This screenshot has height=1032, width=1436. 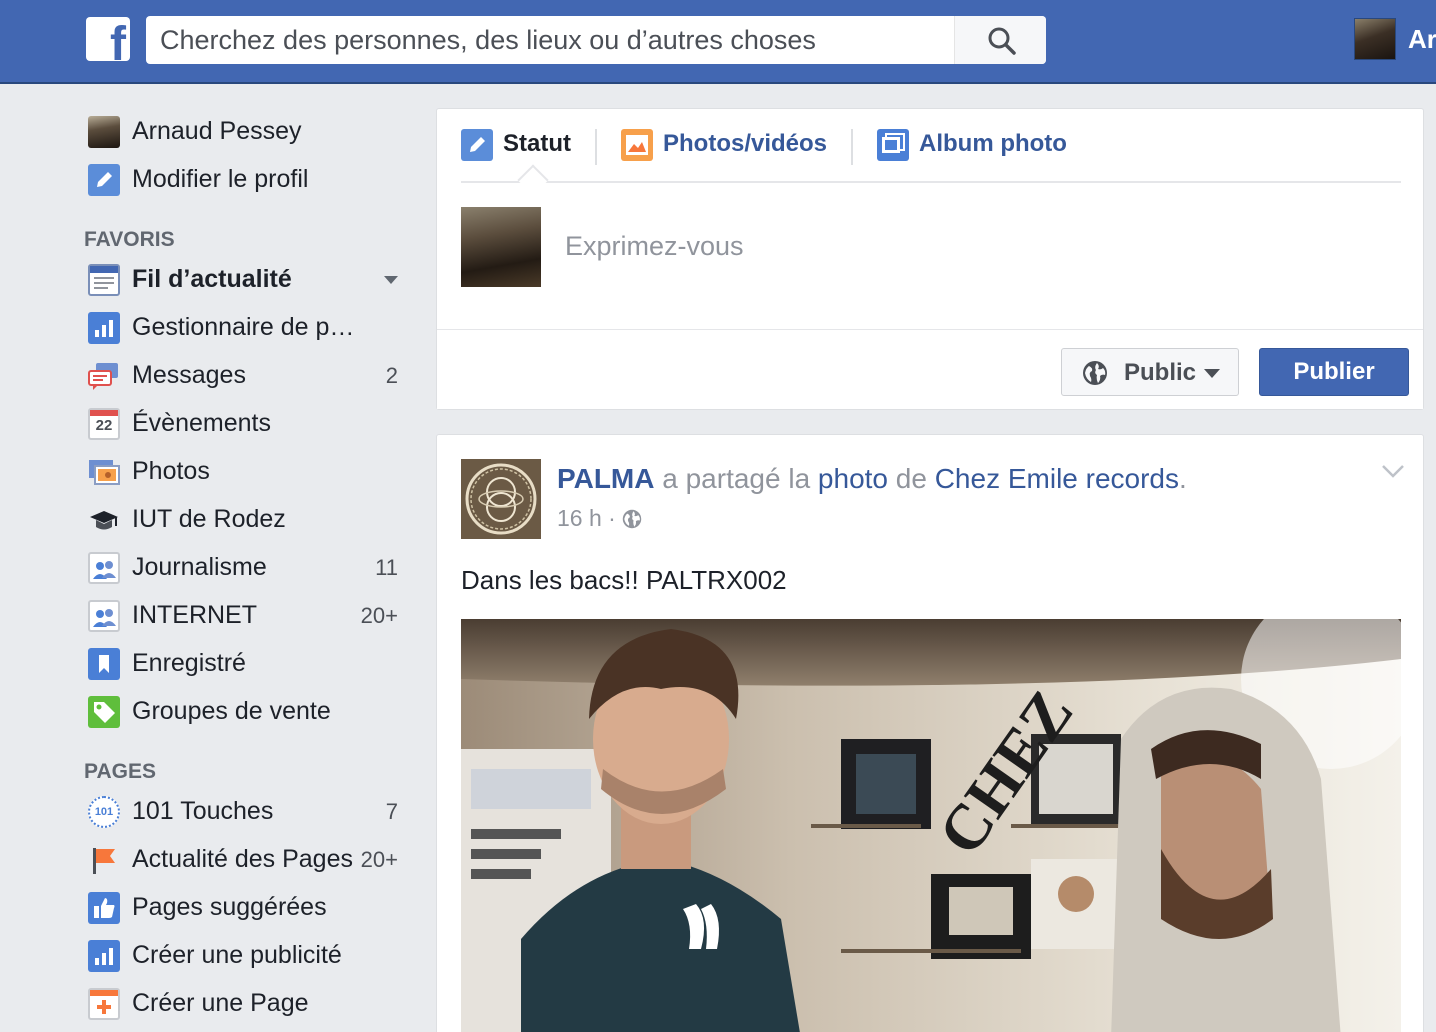 I want to click on count-badge: 11, so click(x=386, y=567).